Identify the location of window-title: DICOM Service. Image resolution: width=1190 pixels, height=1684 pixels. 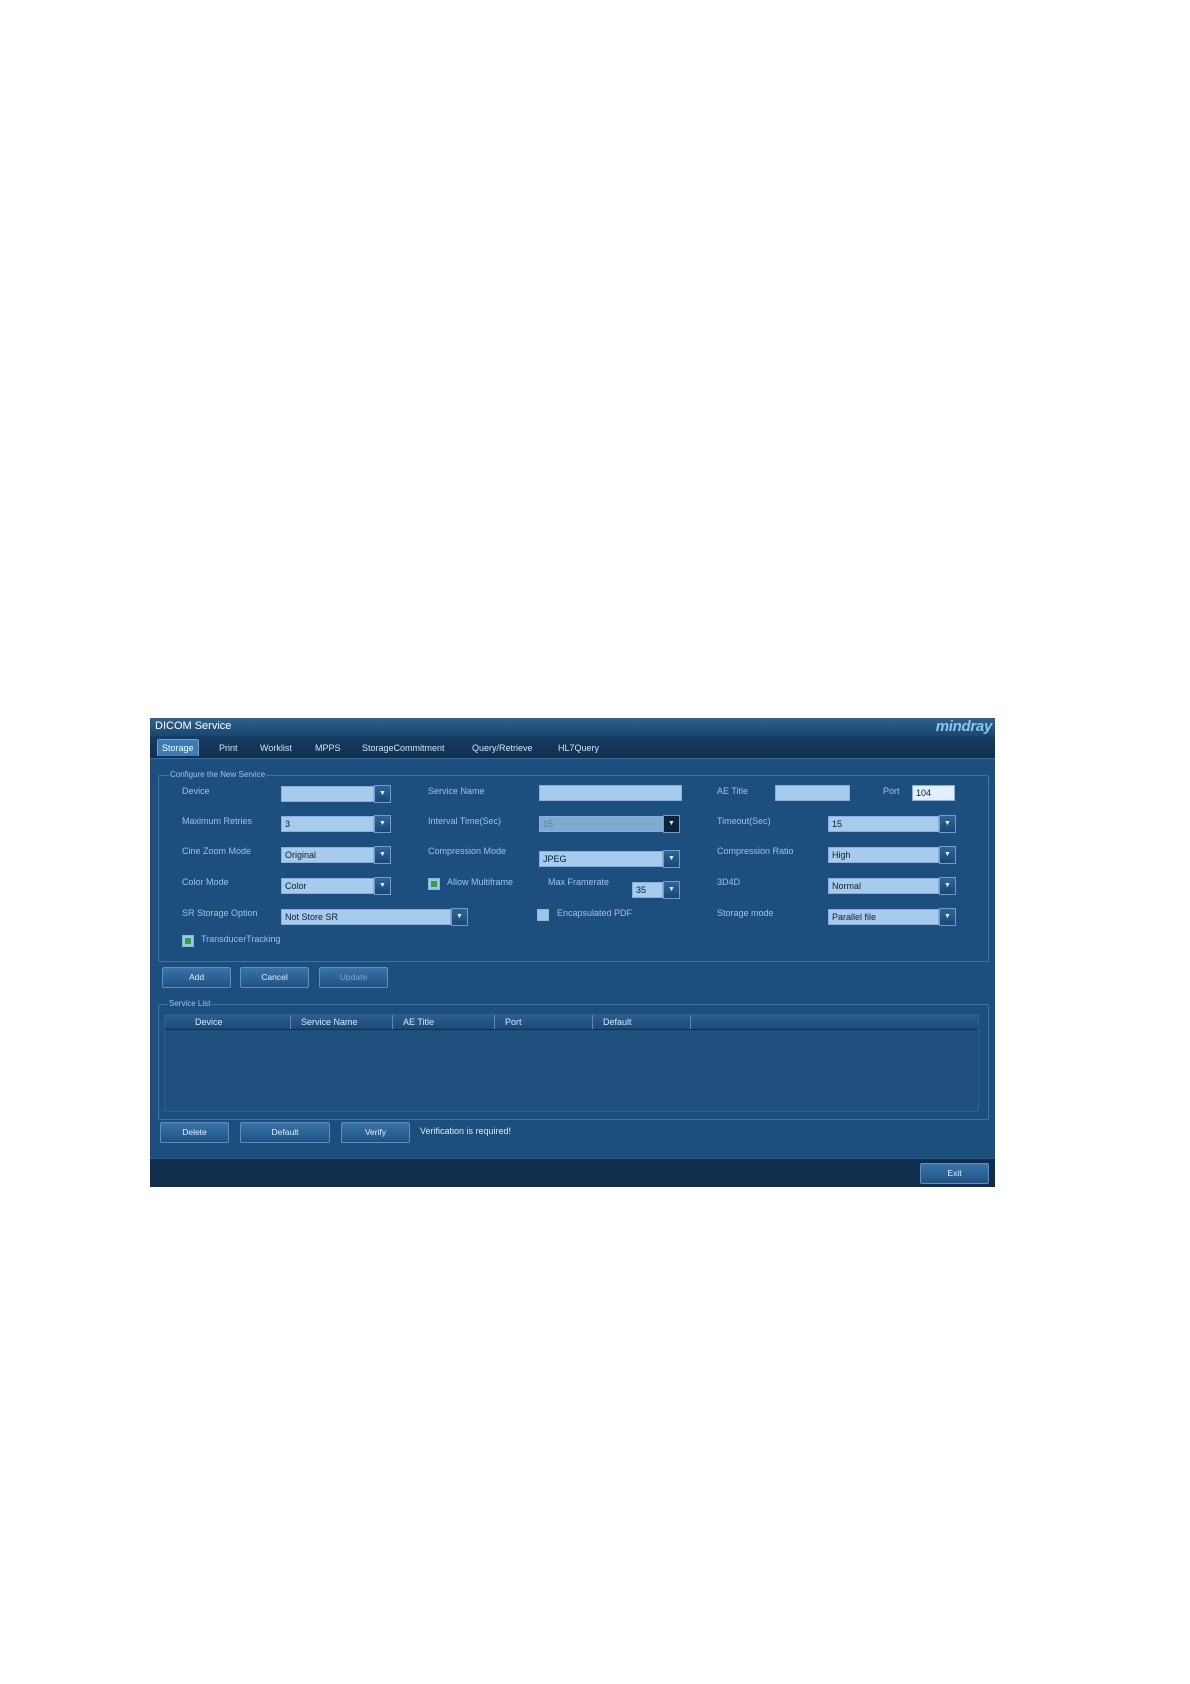
(193, 726).